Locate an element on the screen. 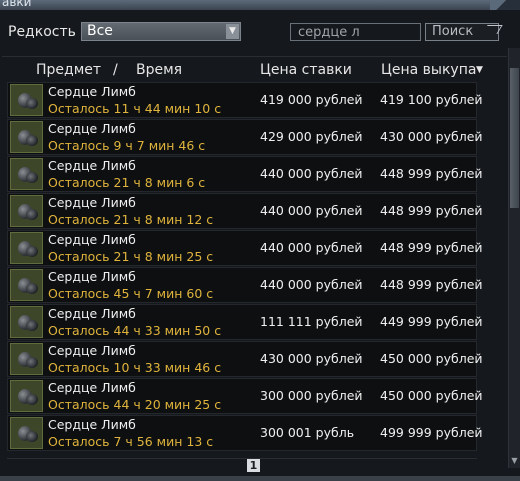 Image resolution: width=520 pixels, height=481 pixels. search-button: Поиск is located at coordinates (464, 32).